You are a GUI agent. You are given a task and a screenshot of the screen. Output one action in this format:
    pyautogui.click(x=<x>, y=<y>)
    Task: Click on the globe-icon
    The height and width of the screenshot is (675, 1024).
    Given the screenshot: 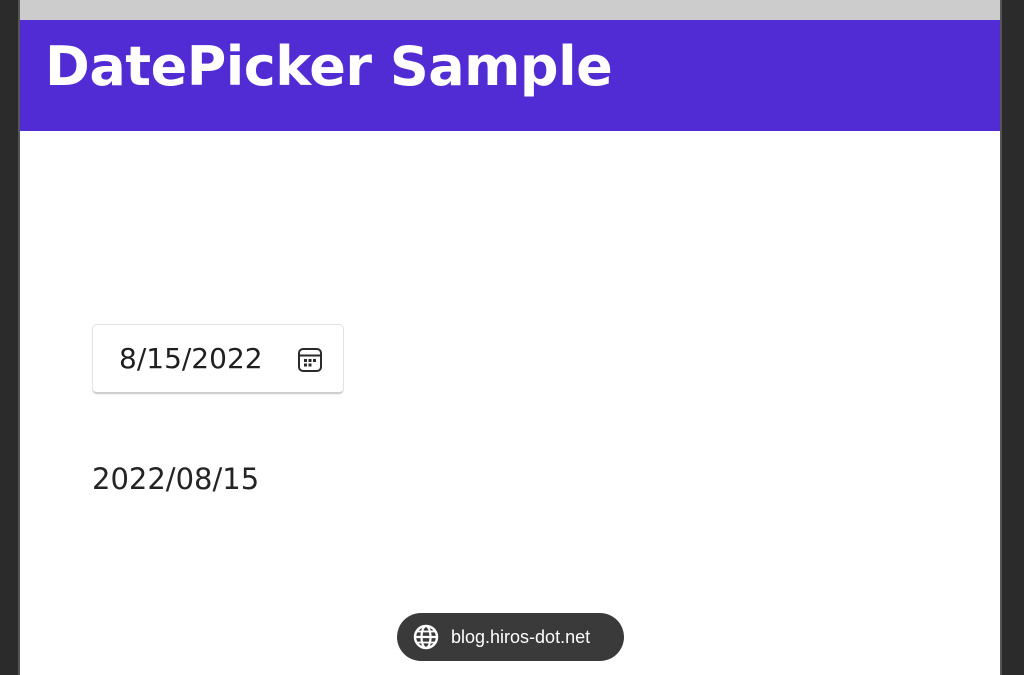 What is the action you would take?
    pyautogui.click(x=426, y=637)
    